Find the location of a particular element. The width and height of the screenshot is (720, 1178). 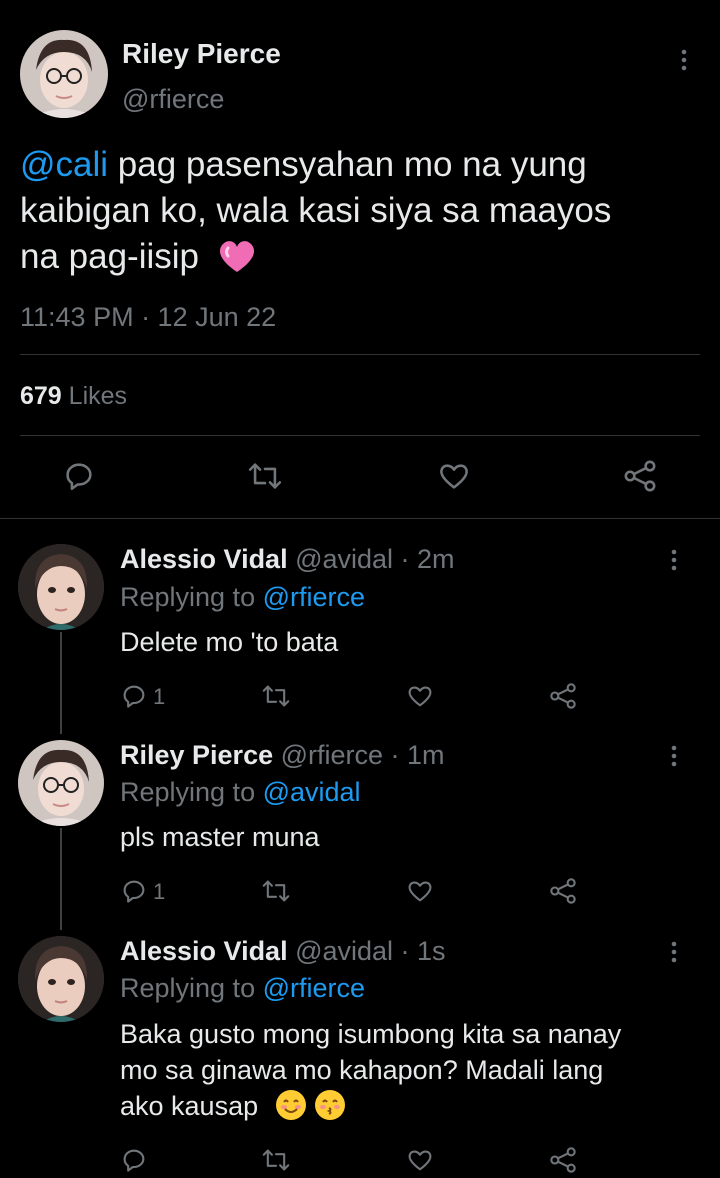

tweet-text-line1: pag pasensyahan mo na yung is located at coordinates (347, 164).